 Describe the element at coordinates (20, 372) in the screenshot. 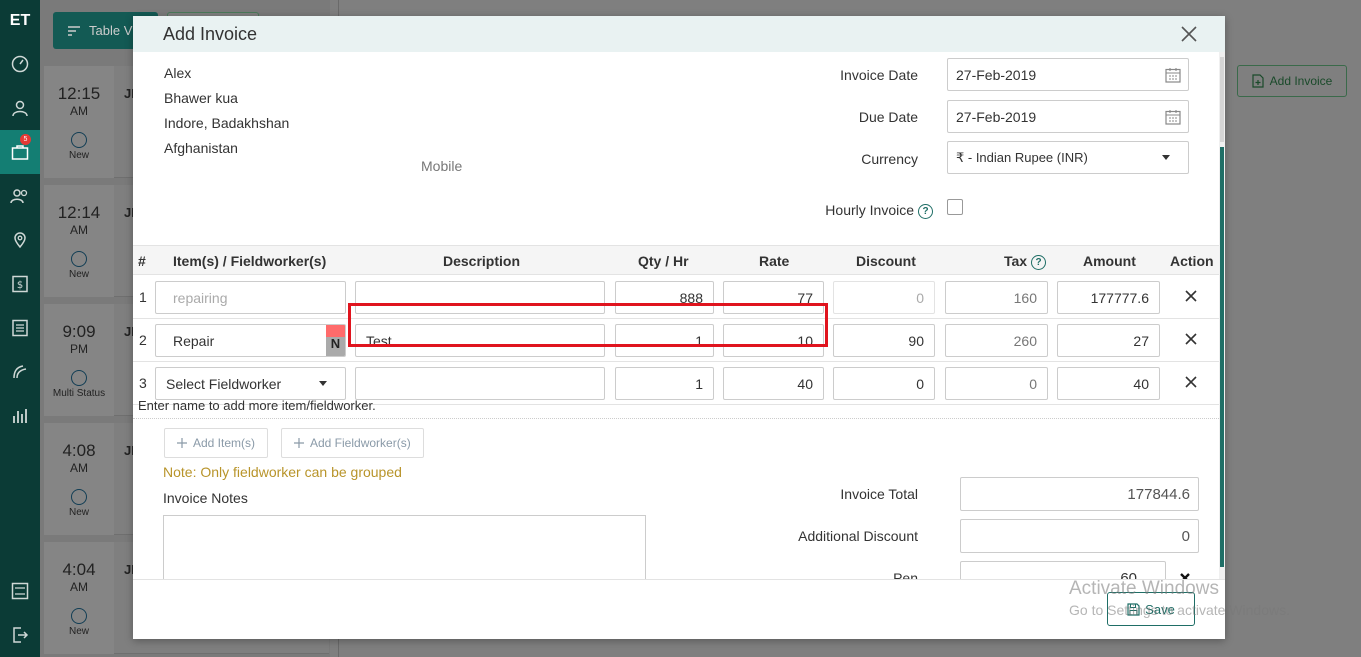

I see `tools-nav` at that location.